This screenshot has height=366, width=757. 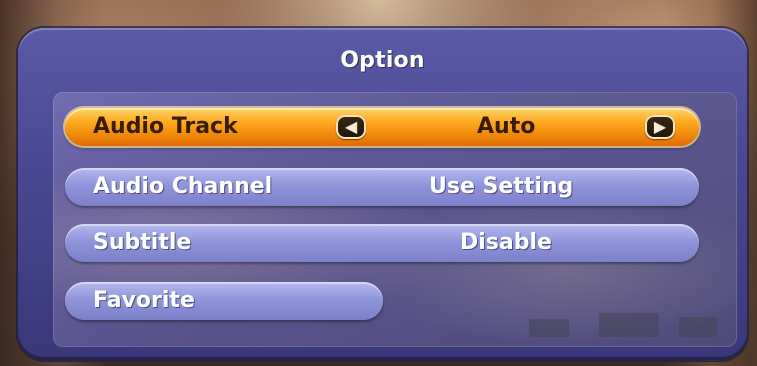 I want to click on favorite-label: Favorite, so click(x=144, y=300).